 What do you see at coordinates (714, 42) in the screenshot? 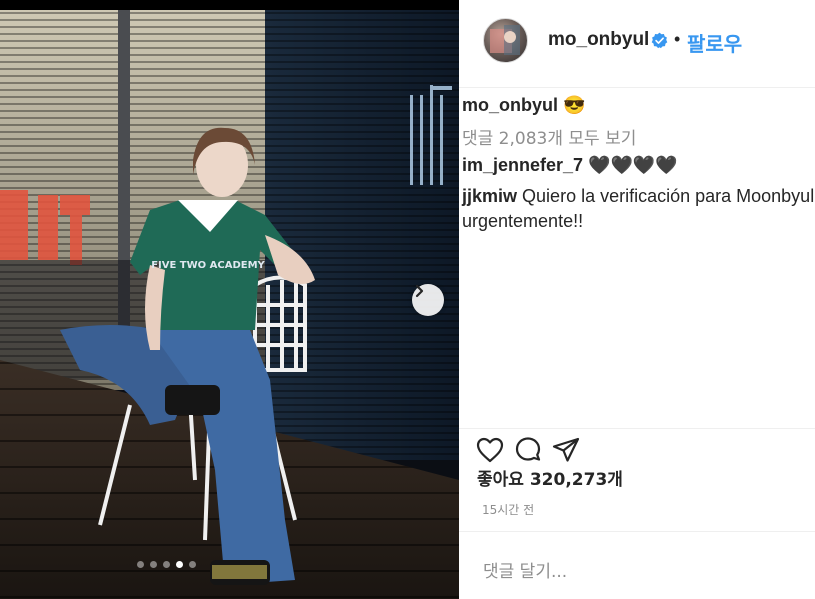
I see `follow-button: 팔로우` at bounding box center [714, 42].